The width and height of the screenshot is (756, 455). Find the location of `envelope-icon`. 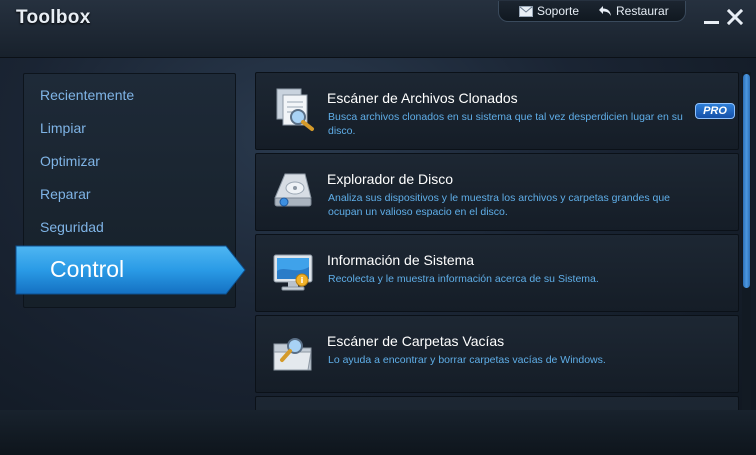

envelope-icon is located at coordinates (526, 11).